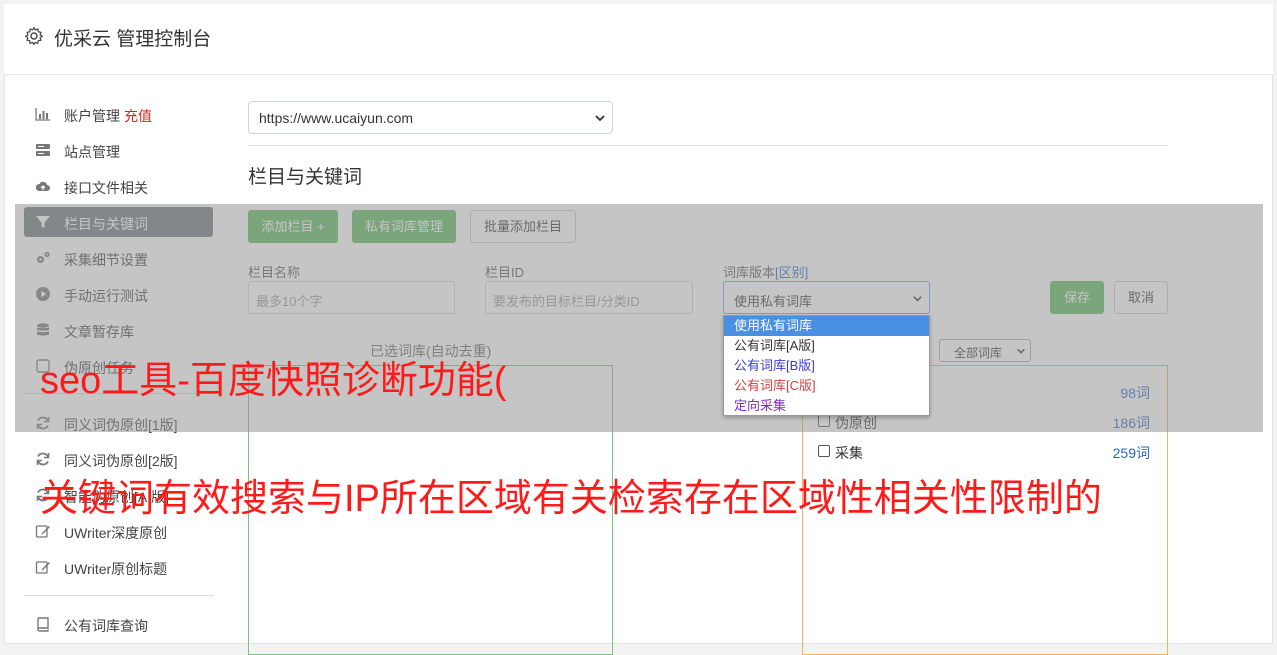 This screenshot has height=655, width=1277. I want to click on private-lib-button: 私有词库管理, so click(404, 226).